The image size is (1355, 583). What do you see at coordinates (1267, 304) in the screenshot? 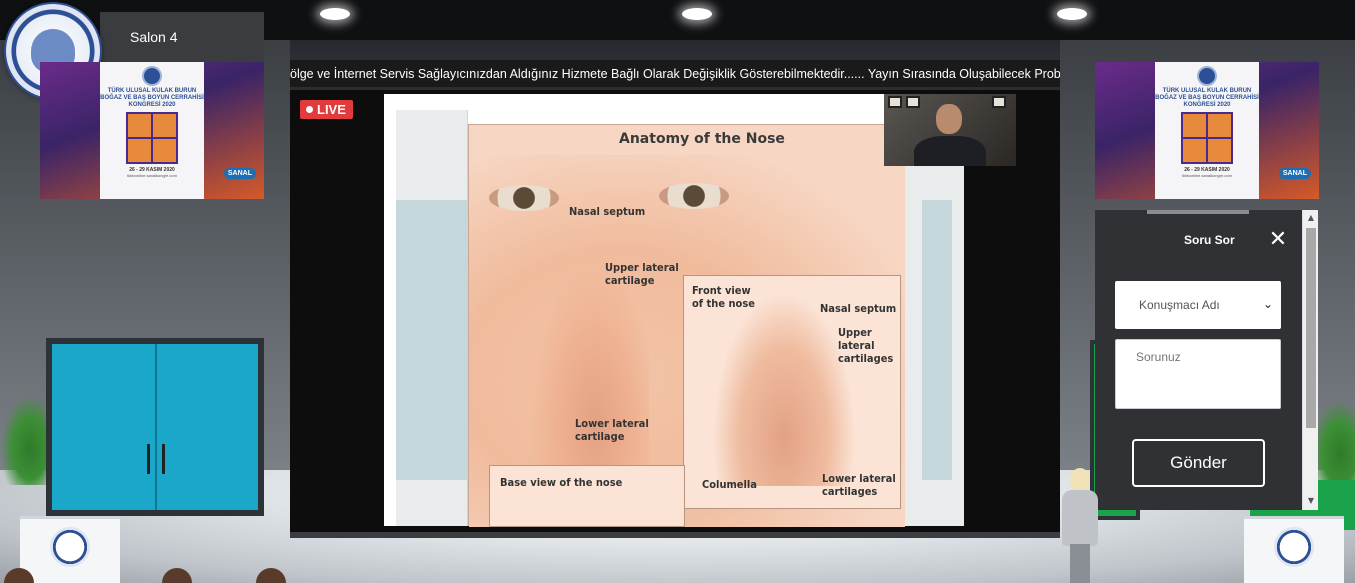
I see `chevron-down-icon: ⌄` at bounding box center [1267, 304].